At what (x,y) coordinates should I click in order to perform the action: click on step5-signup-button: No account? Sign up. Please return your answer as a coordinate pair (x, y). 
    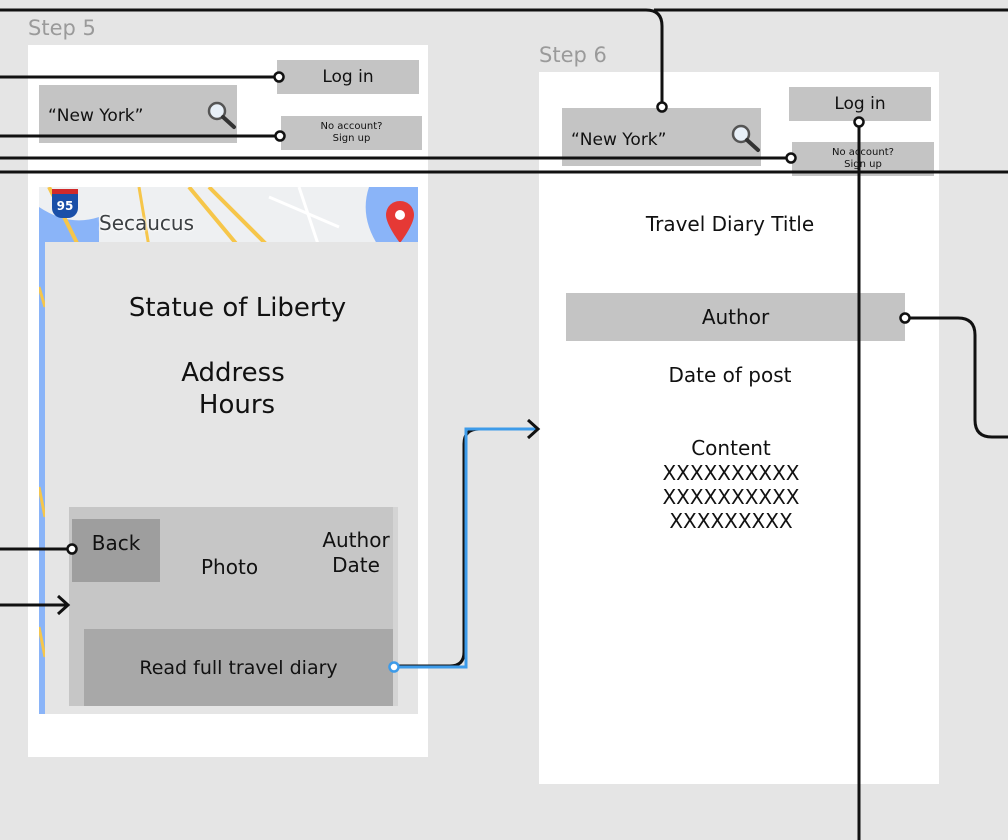
    Looking at the image, I should click on (351, 133).